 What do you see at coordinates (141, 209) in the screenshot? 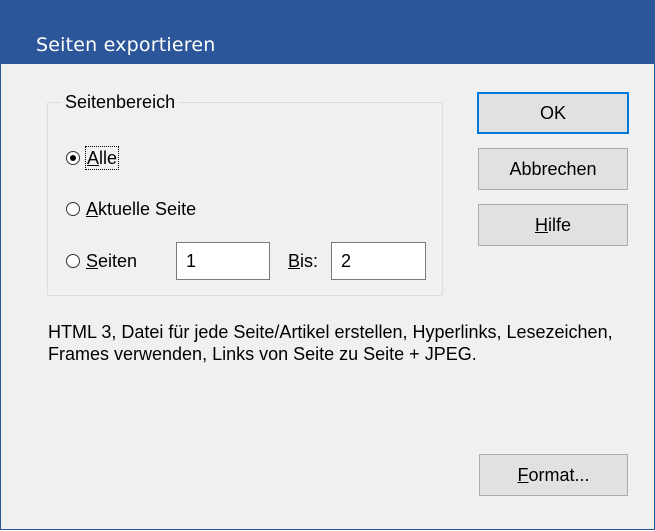
I see `radio-current-page-label: Aktuelle Seite` at bounding box center [141, 209].